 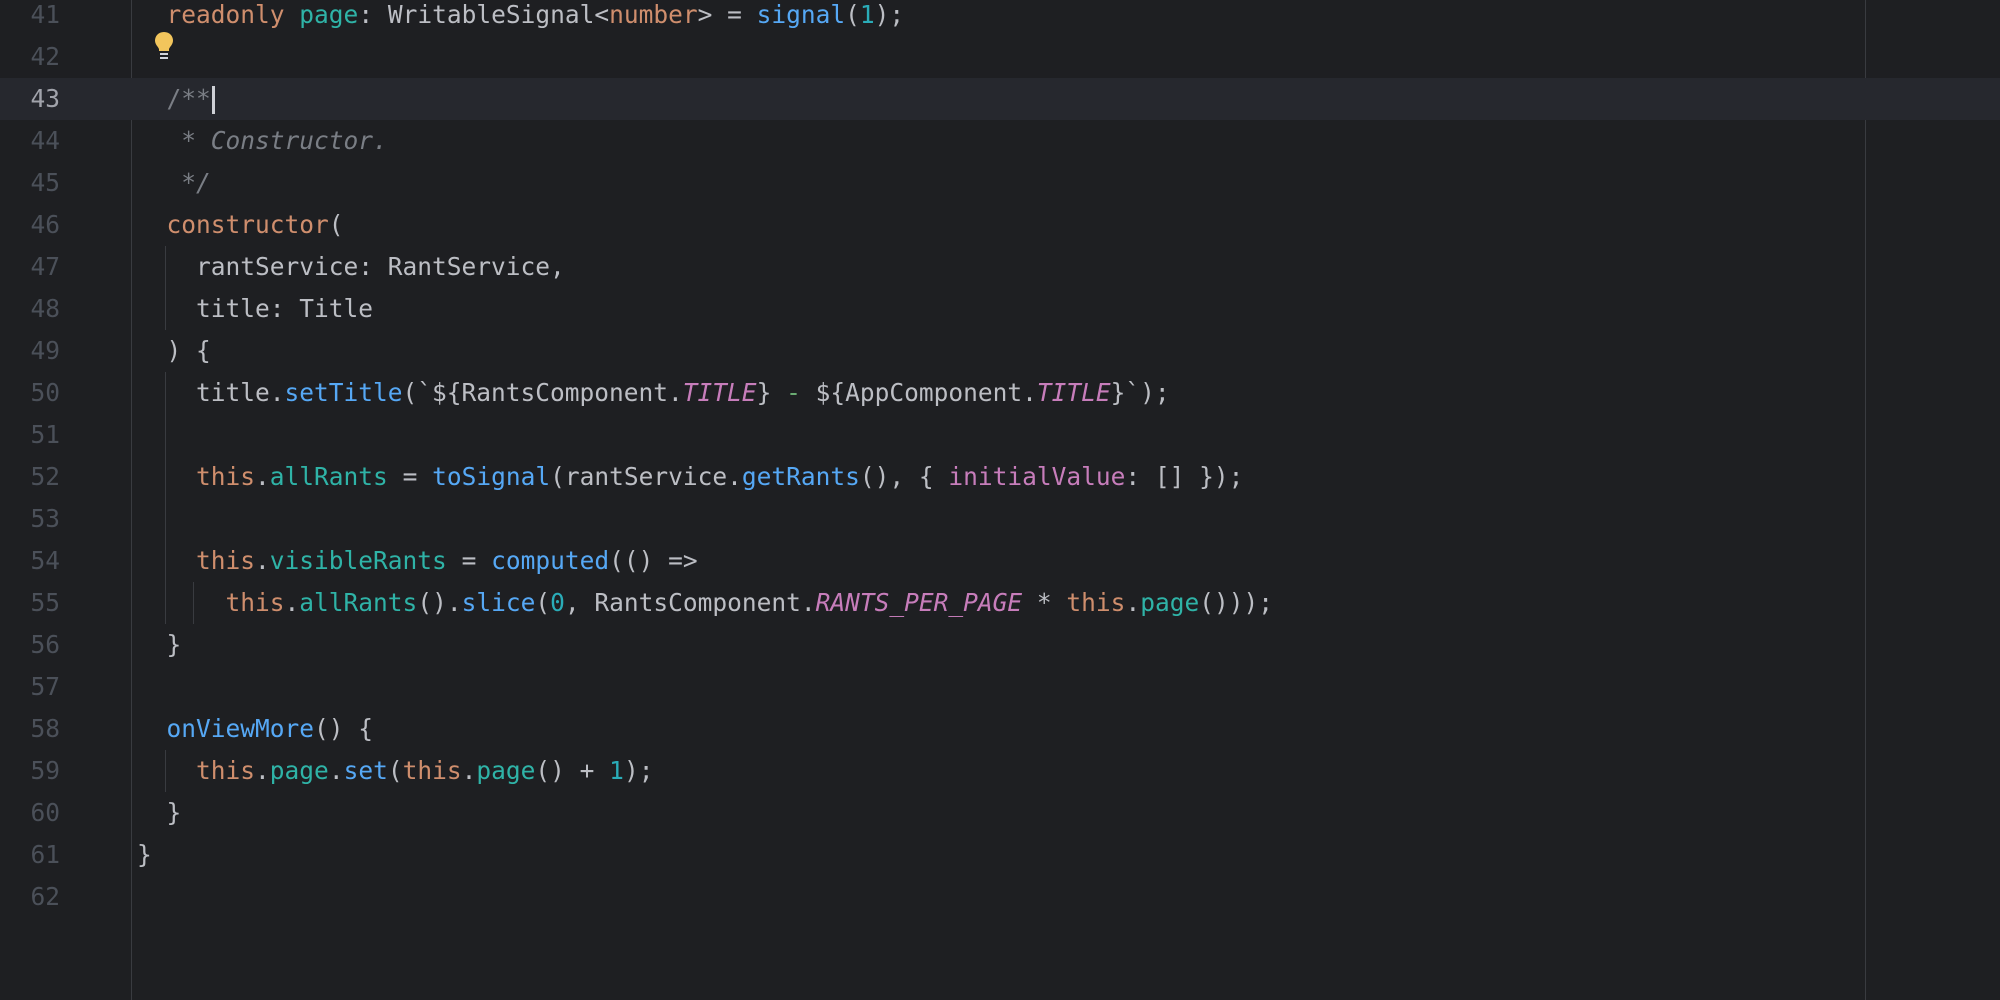 I want to click on code-token: }`);, so click(x=1140, y=392).